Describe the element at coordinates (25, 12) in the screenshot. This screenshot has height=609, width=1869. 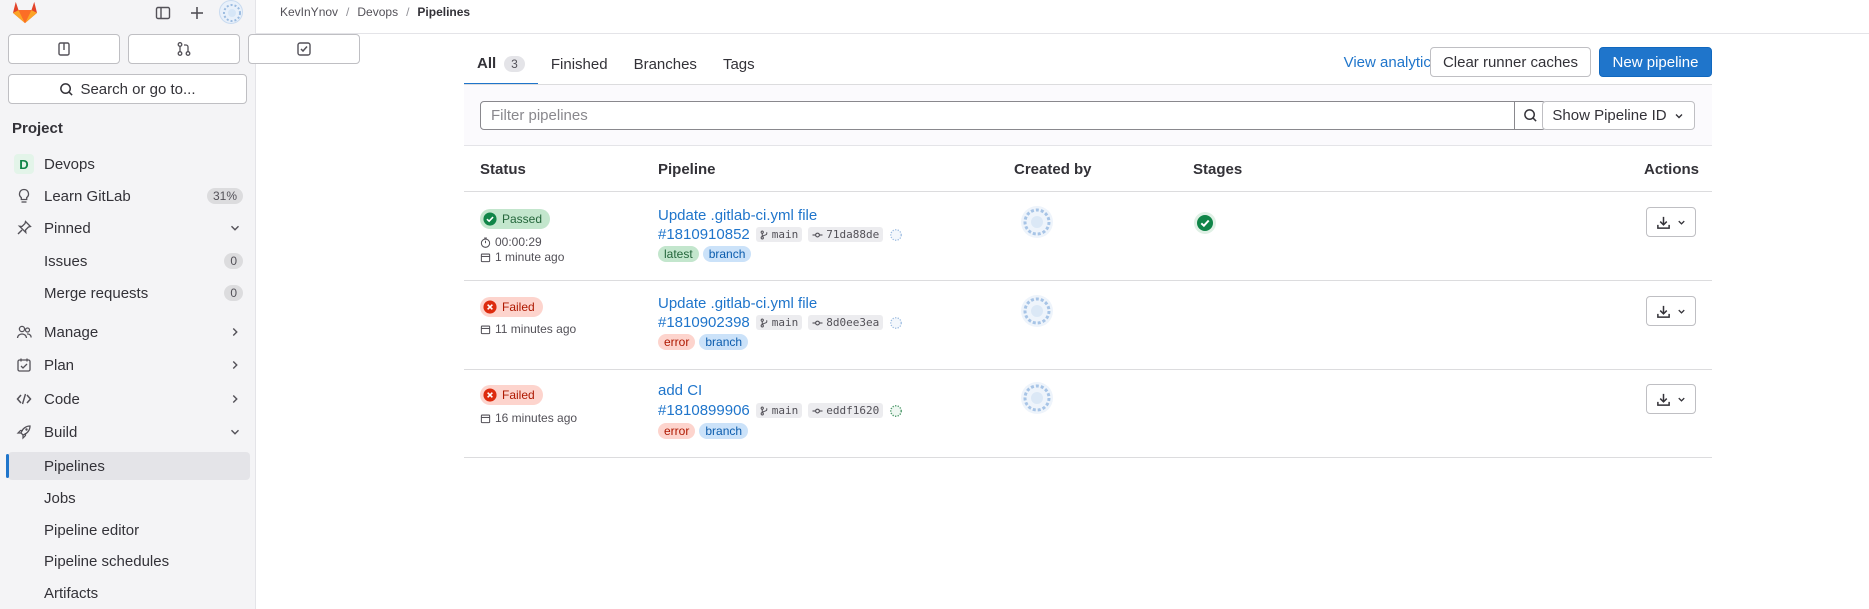
I see `gitlab-logo-icon` at that location.